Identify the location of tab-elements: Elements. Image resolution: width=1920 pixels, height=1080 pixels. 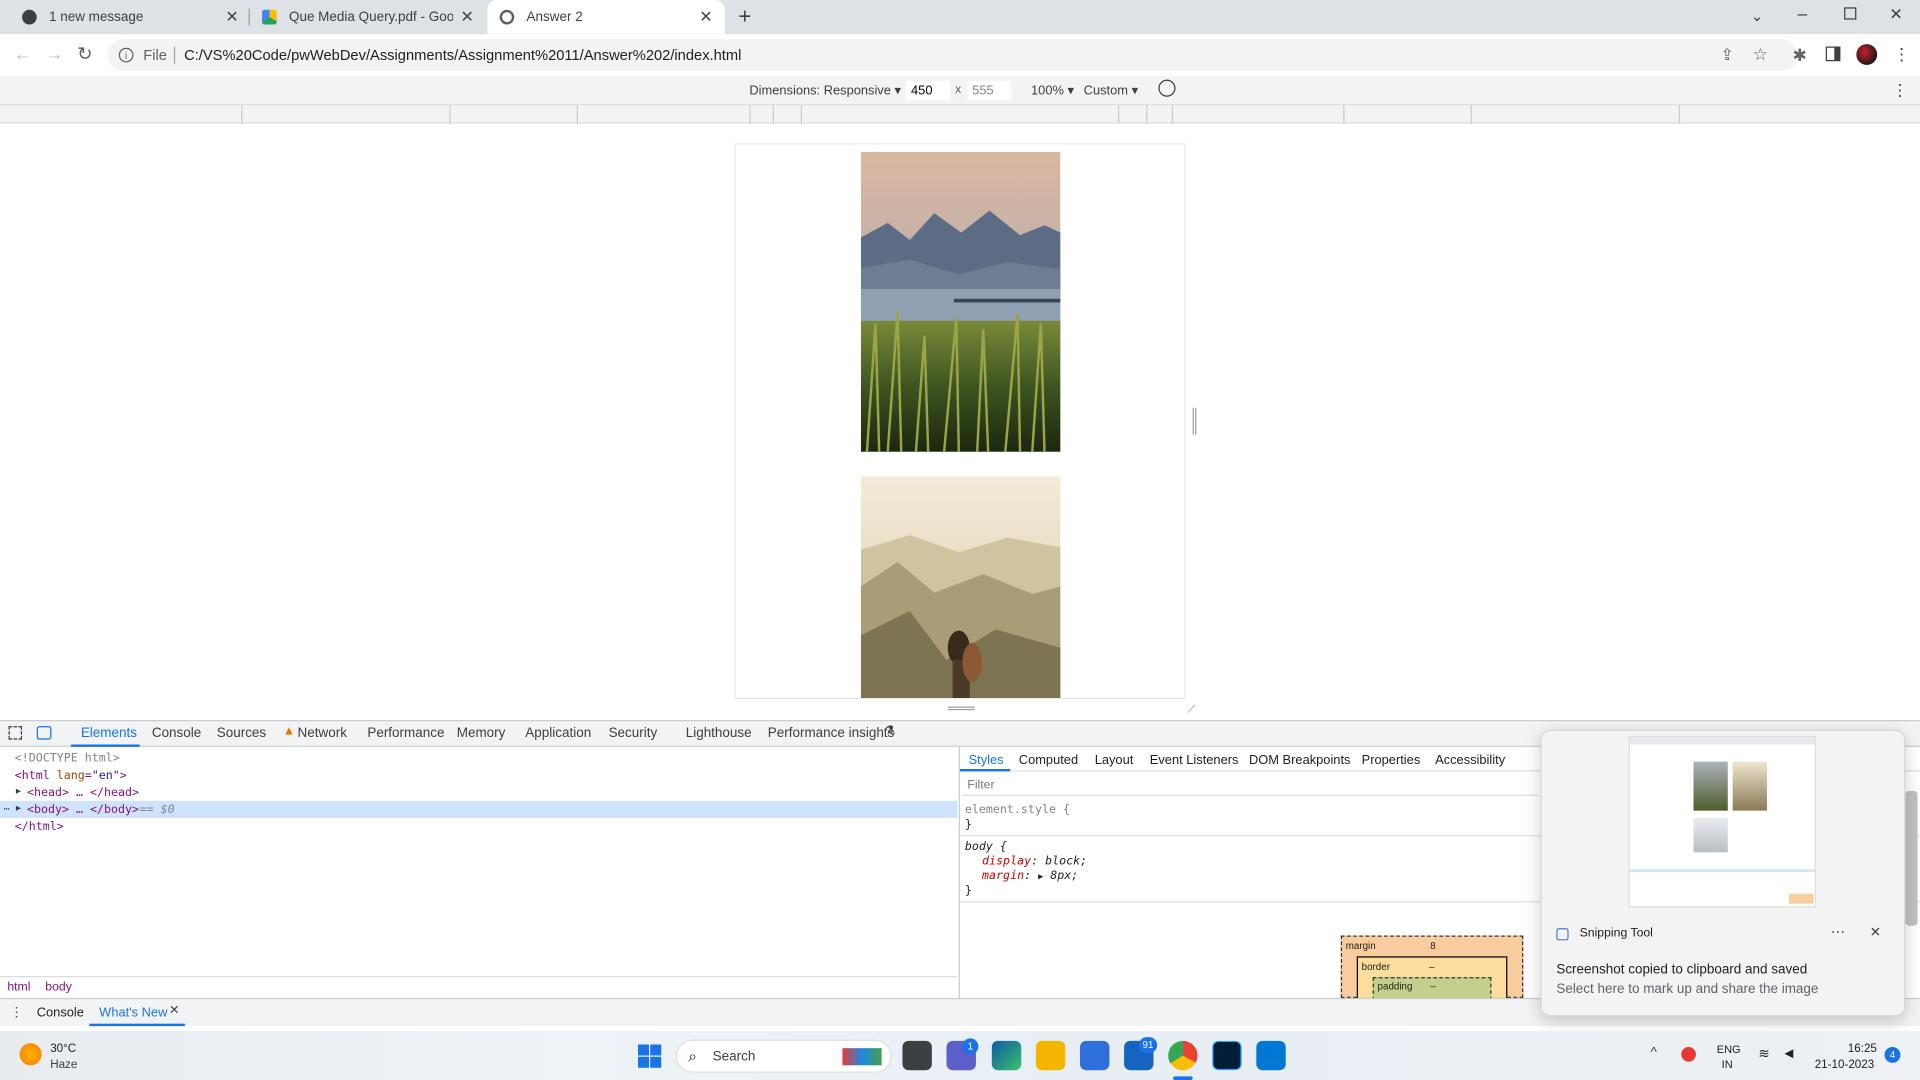
(109, 733).